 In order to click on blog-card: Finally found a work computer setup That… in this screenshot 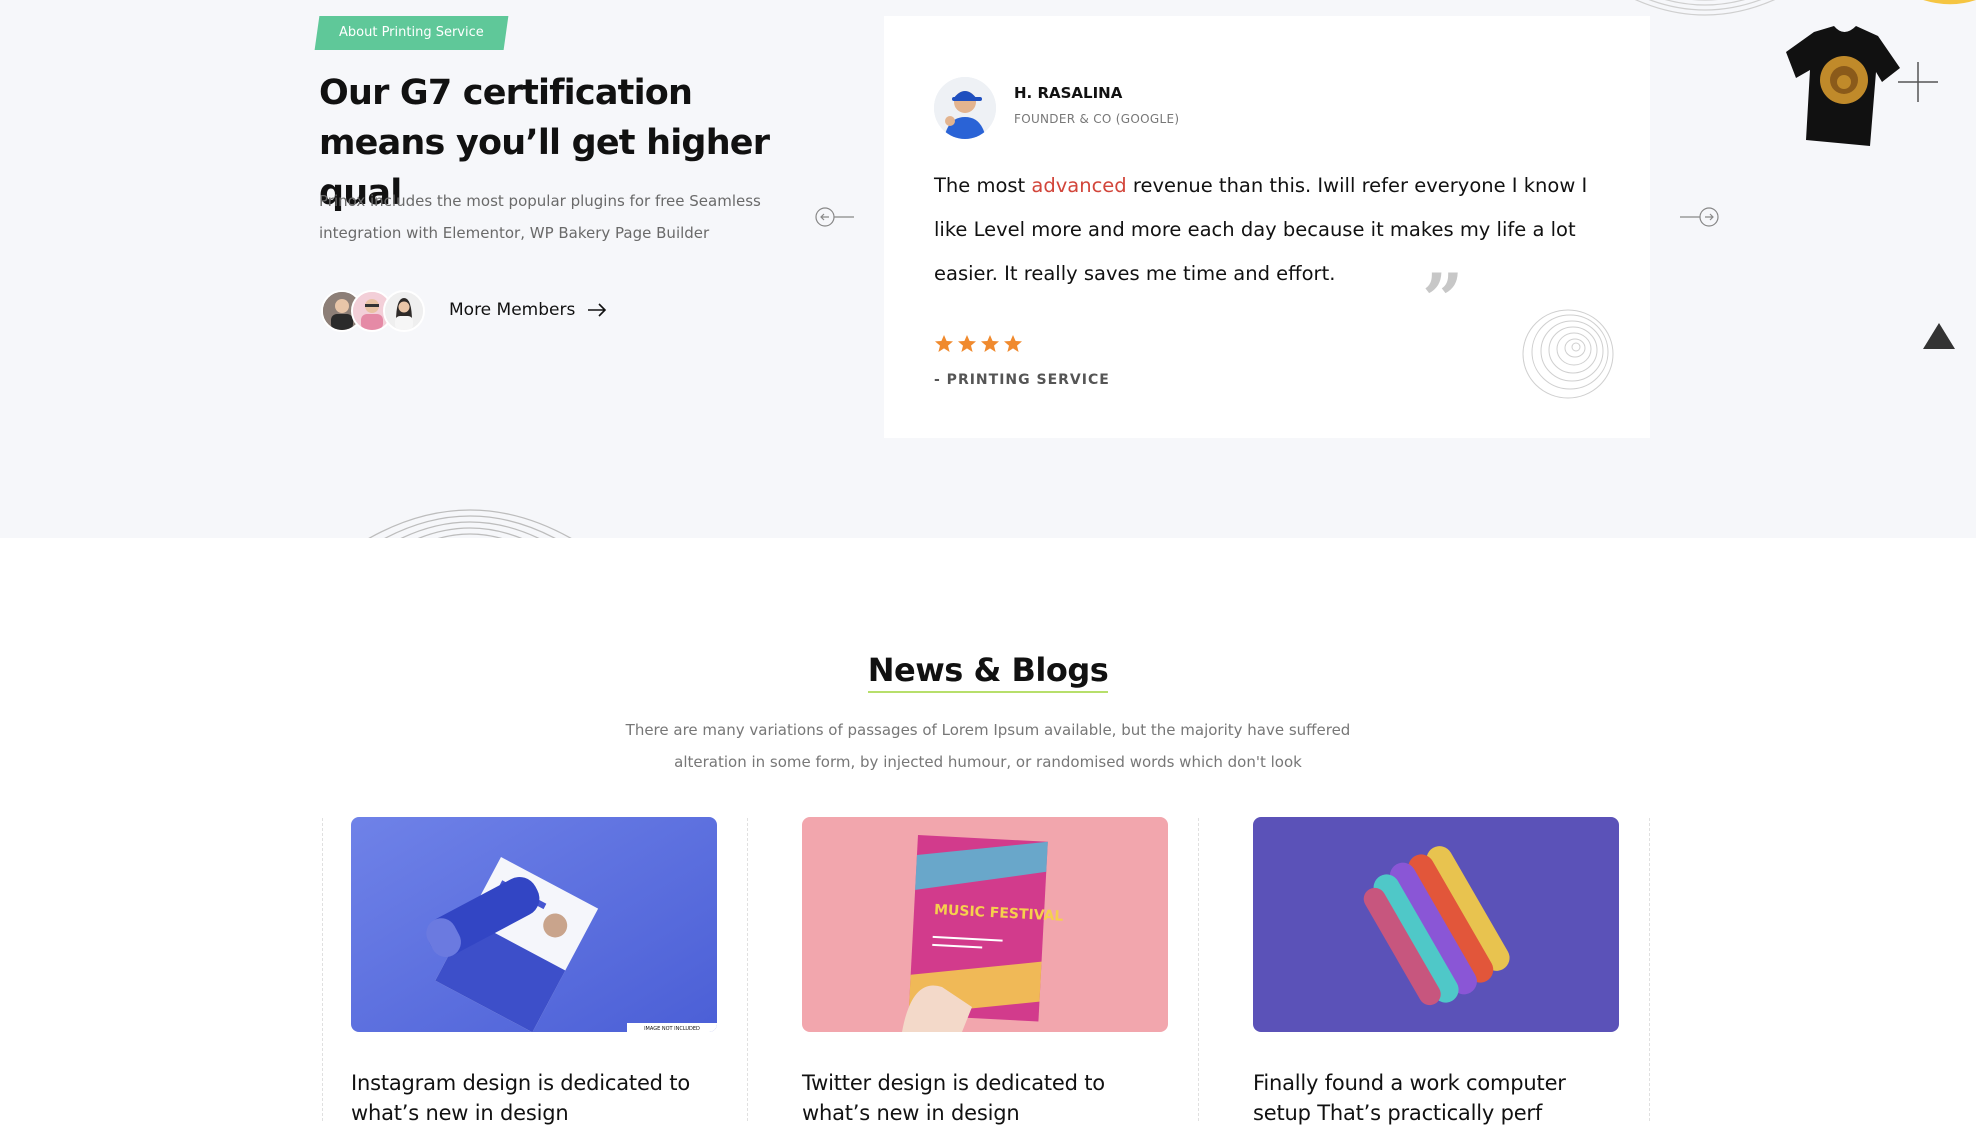, I will do `click(1436, 972)`.